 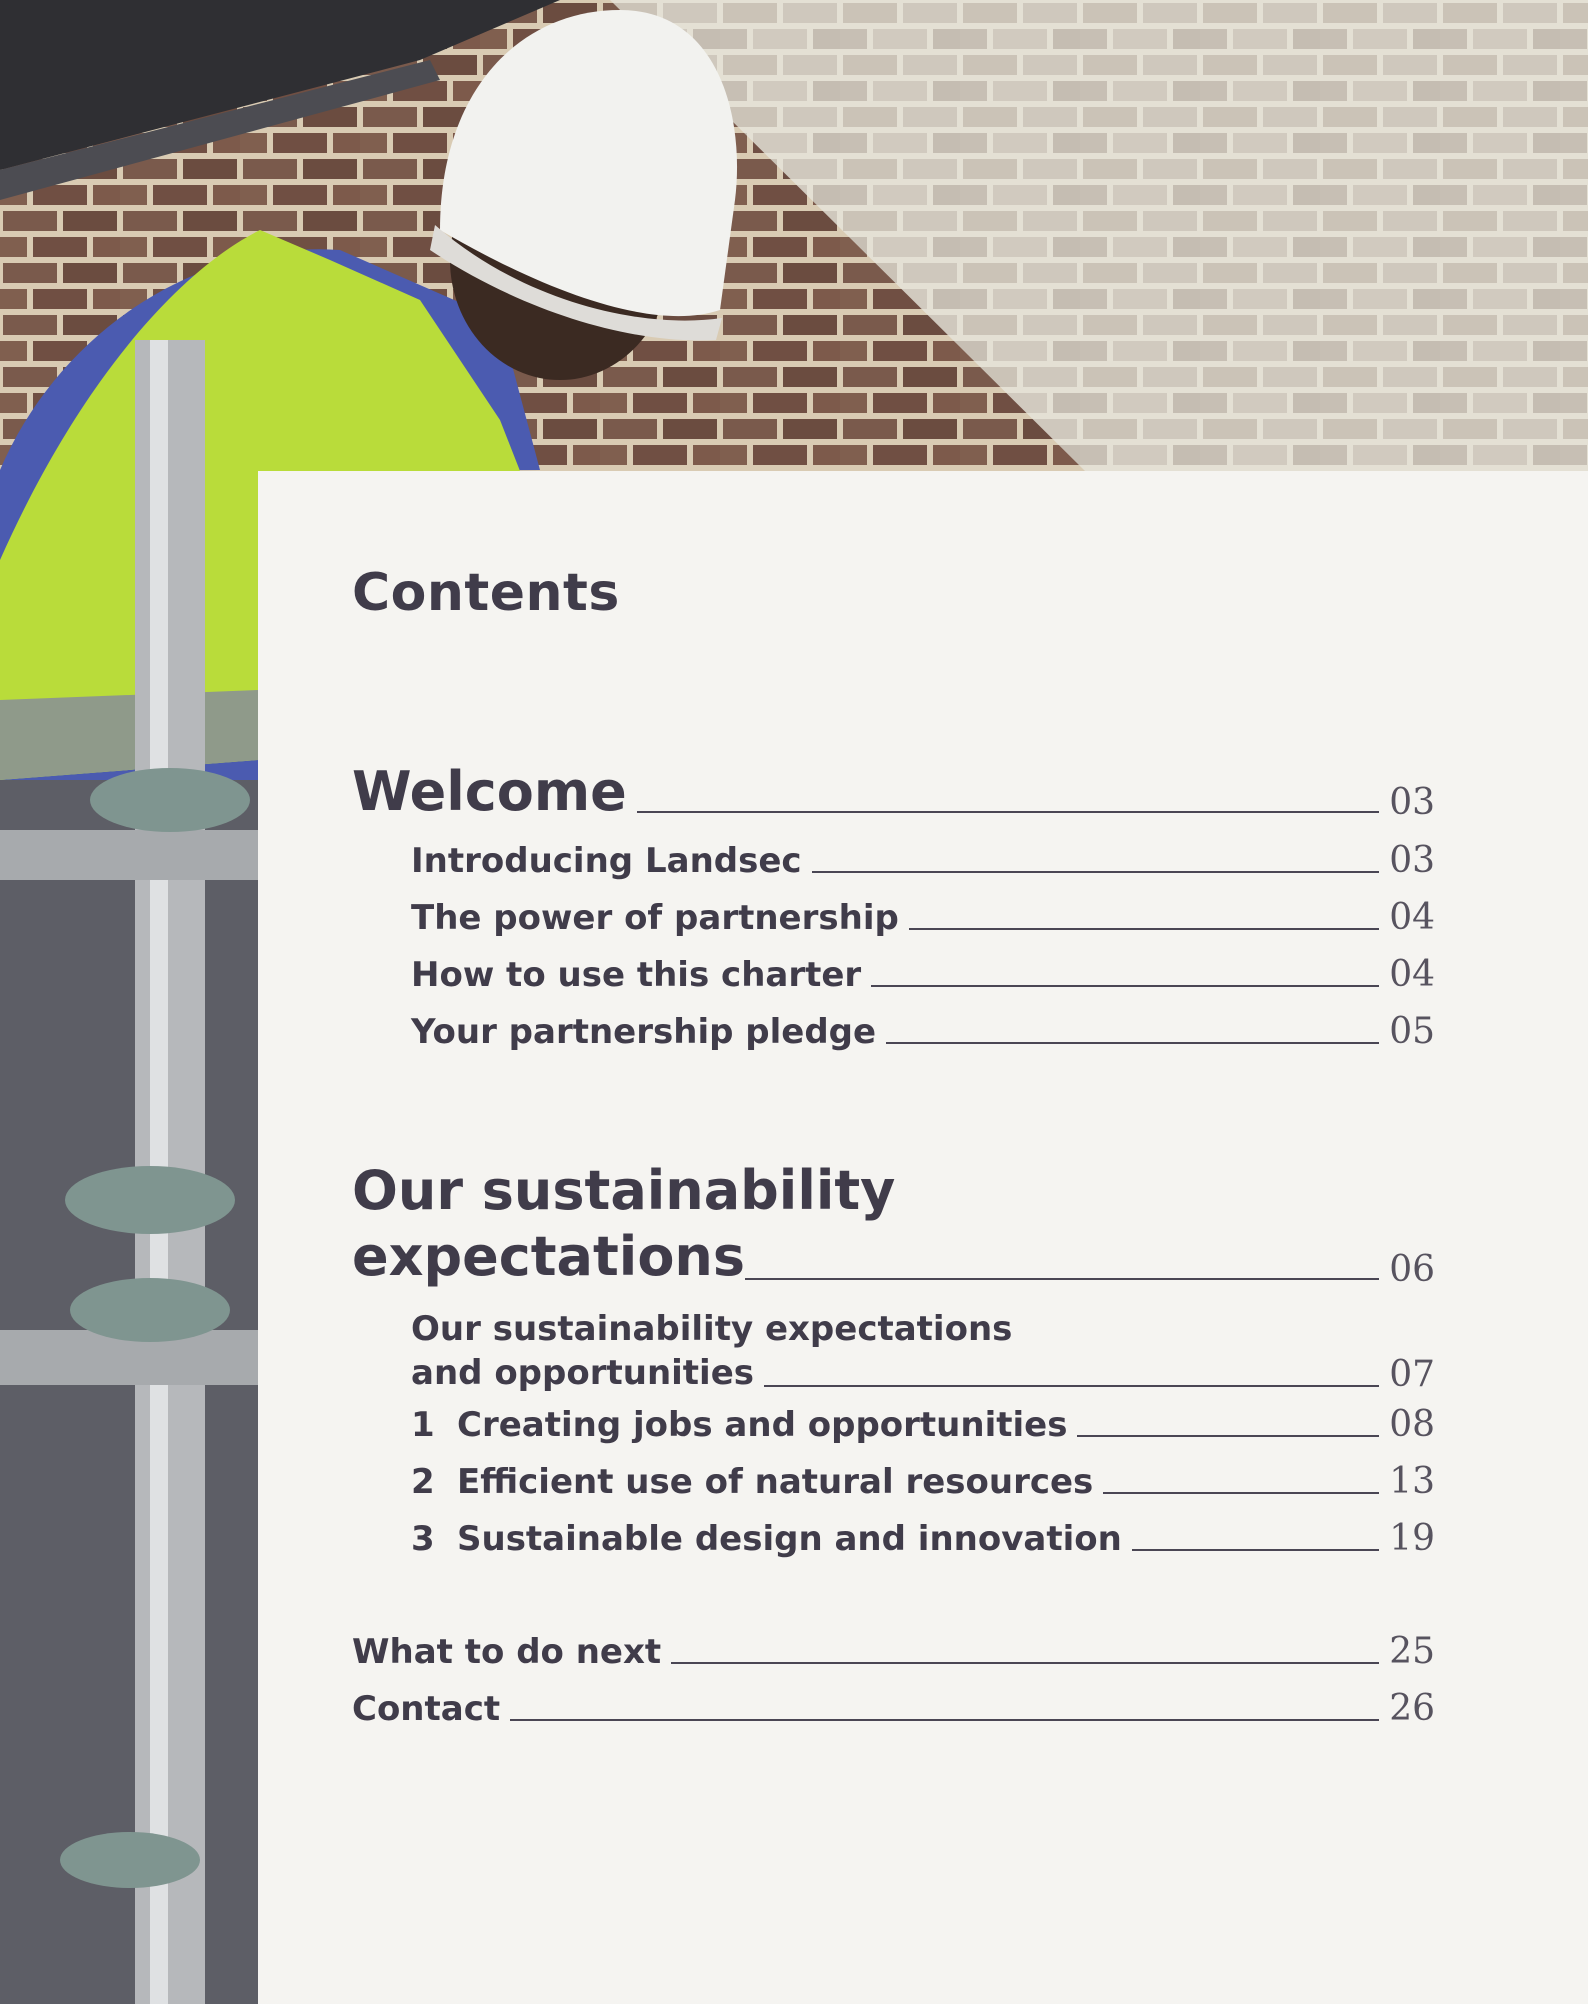 What do you see at coordinates (1412, 1538) in the screenshot?
I see `toc-page-number: 19` at bounding box center [1412, 1538].